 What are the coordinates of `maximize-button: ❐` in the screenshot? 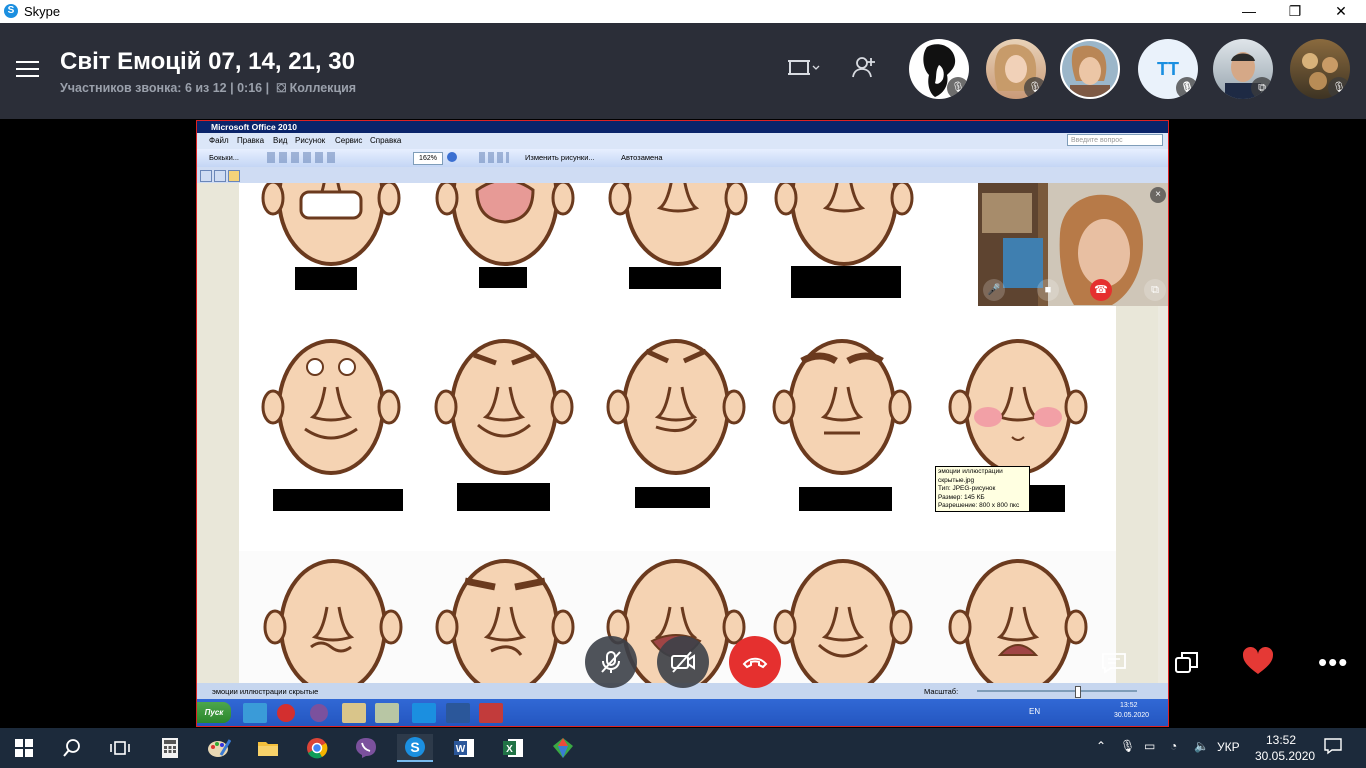 It's located at (1295, 11).